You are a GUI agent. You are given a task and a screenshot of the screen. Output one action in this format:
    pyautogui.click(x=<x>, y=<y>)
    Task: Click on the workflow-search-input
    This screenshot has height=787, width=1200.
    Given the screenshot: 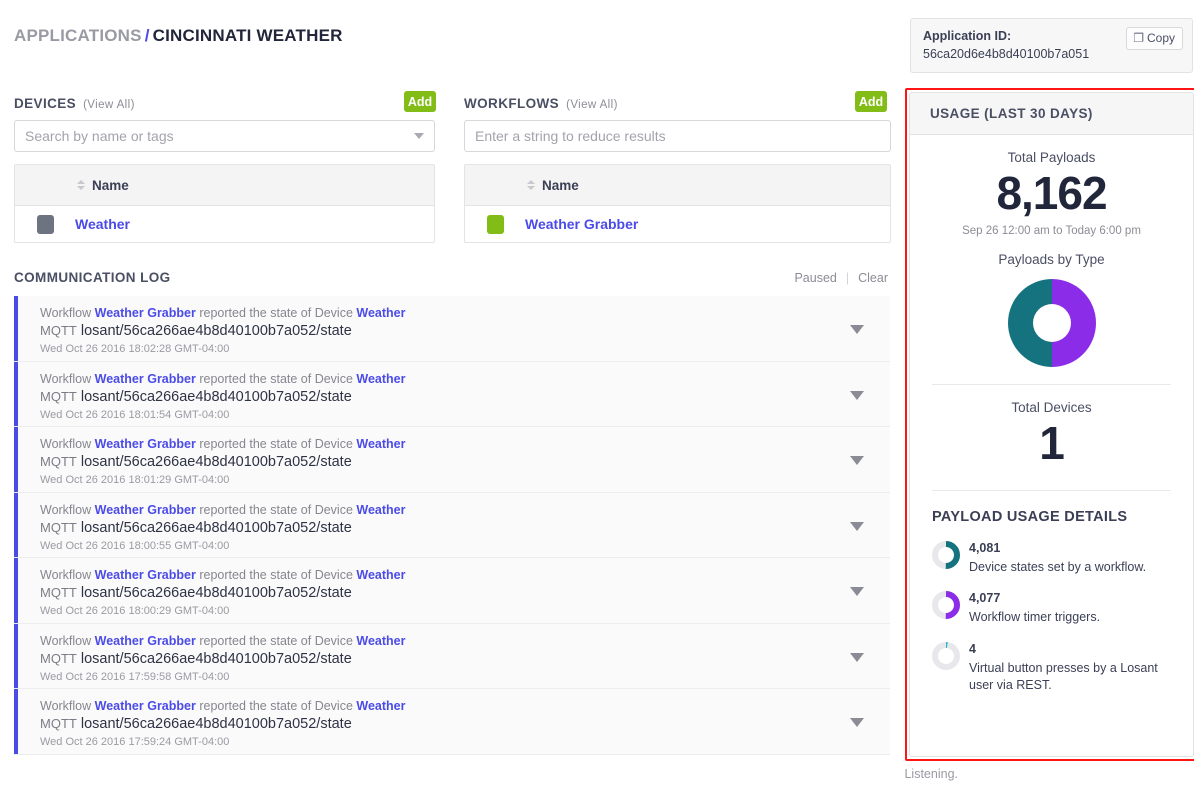 What is the action you would take?
    pyautogui.click(x=677, y=136)
    